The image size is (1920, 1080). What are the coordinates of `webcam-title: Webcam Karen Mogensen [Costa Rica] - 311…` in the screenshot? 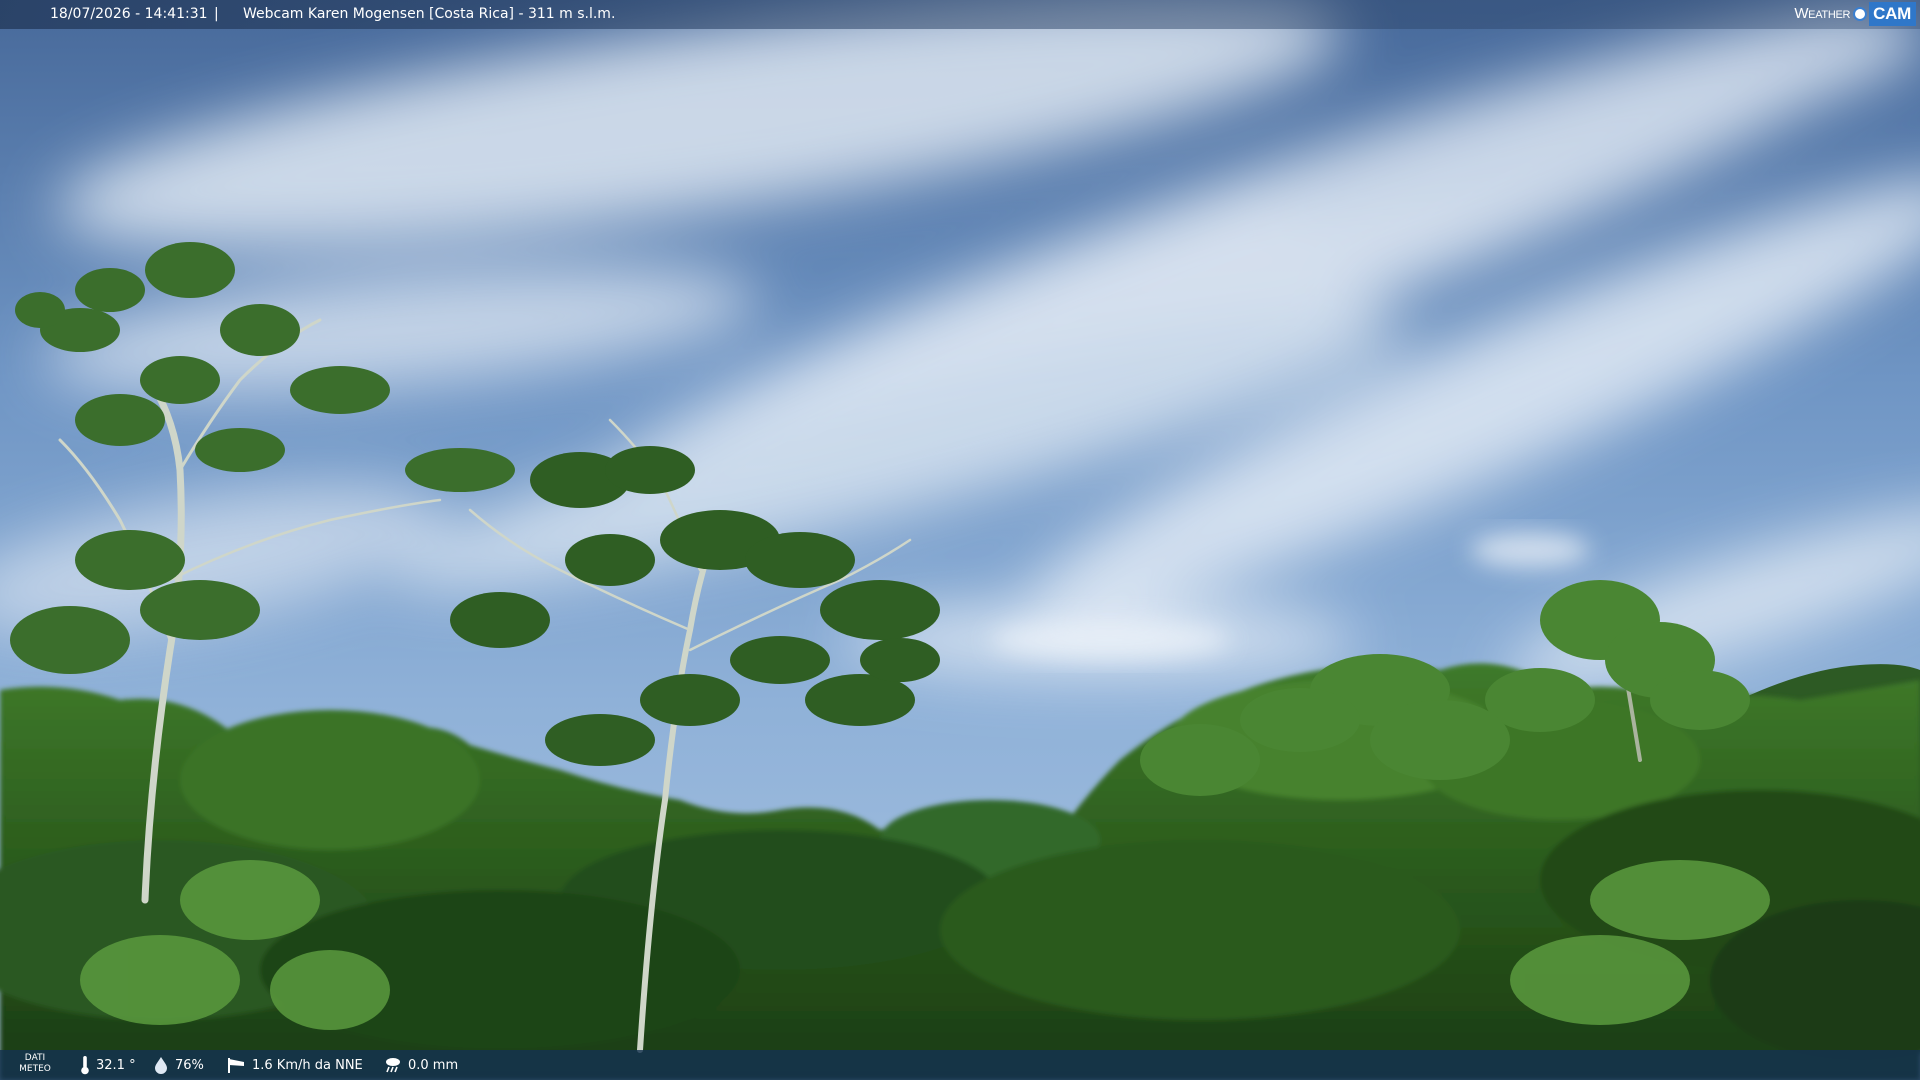 It's located at (429, 14).